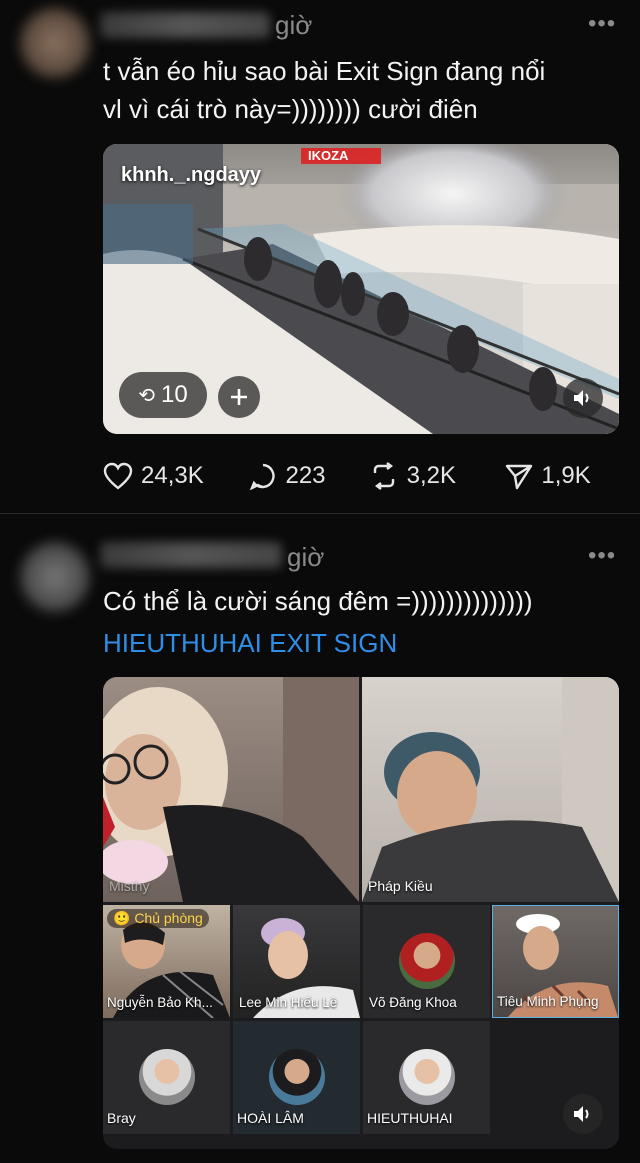  I want to click on plus-icon, so click(239, 397).